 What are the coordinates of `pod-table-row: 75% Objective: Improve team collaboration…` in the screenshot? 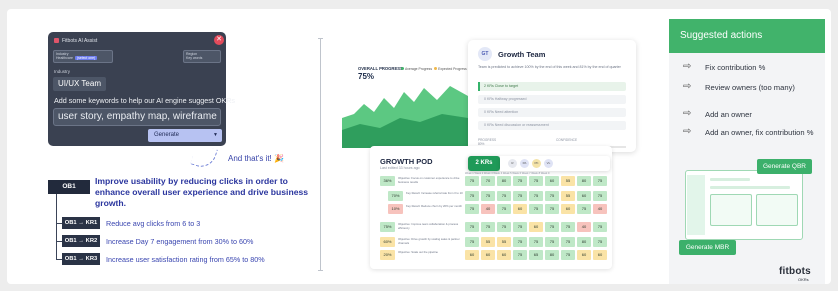 It's located at (495, 227).